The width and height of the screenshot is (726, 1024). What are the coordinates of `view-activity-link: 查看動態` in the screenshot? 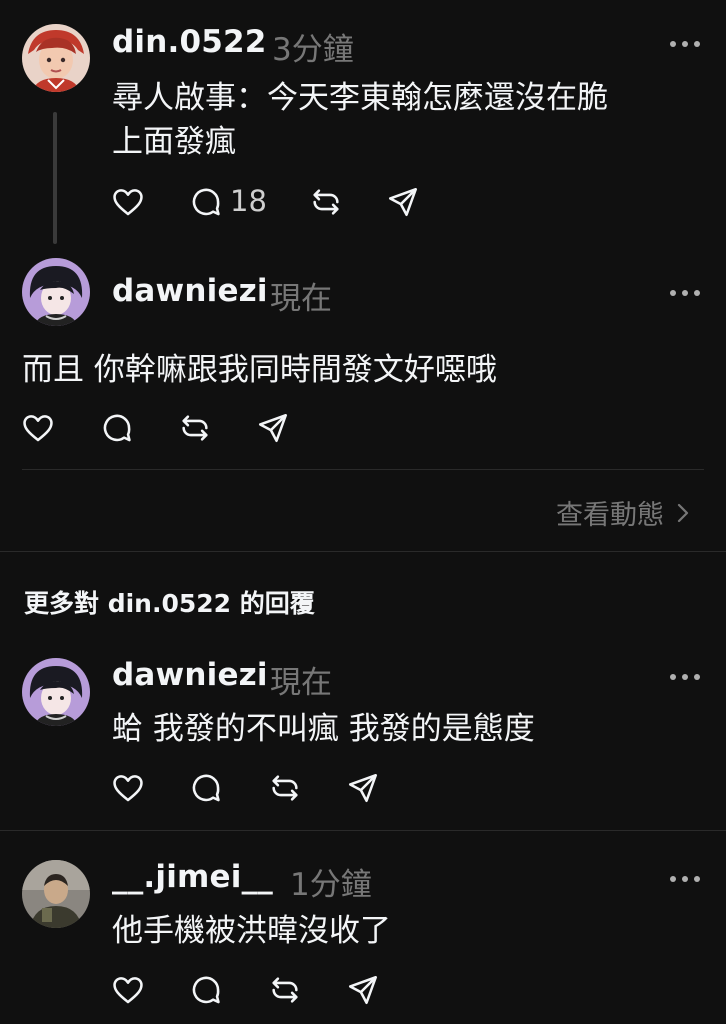 It's located at (623, 512).